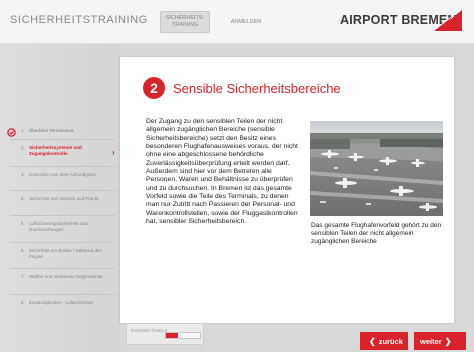 The width and height of the screenshot is (474, 352). What do you see at coordinates (154, 88) in the screenshot?
I see `chapter-number-badge: 2` at bounding box center [154, 88].